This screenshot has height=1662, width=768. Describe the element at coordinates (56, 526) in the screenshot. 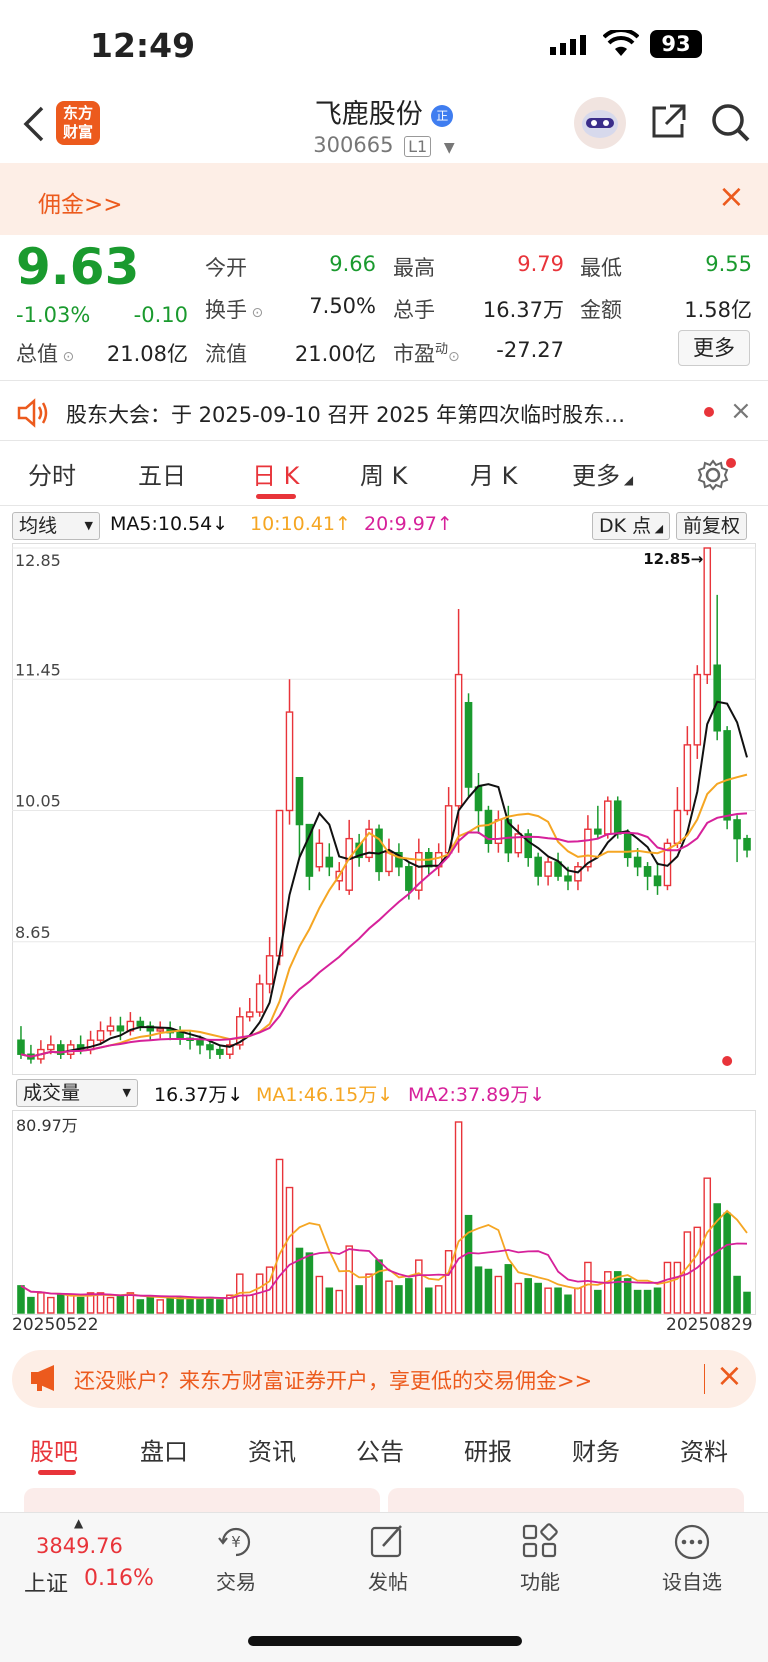

I see `ma-selector: 均线 ▼` at that location.